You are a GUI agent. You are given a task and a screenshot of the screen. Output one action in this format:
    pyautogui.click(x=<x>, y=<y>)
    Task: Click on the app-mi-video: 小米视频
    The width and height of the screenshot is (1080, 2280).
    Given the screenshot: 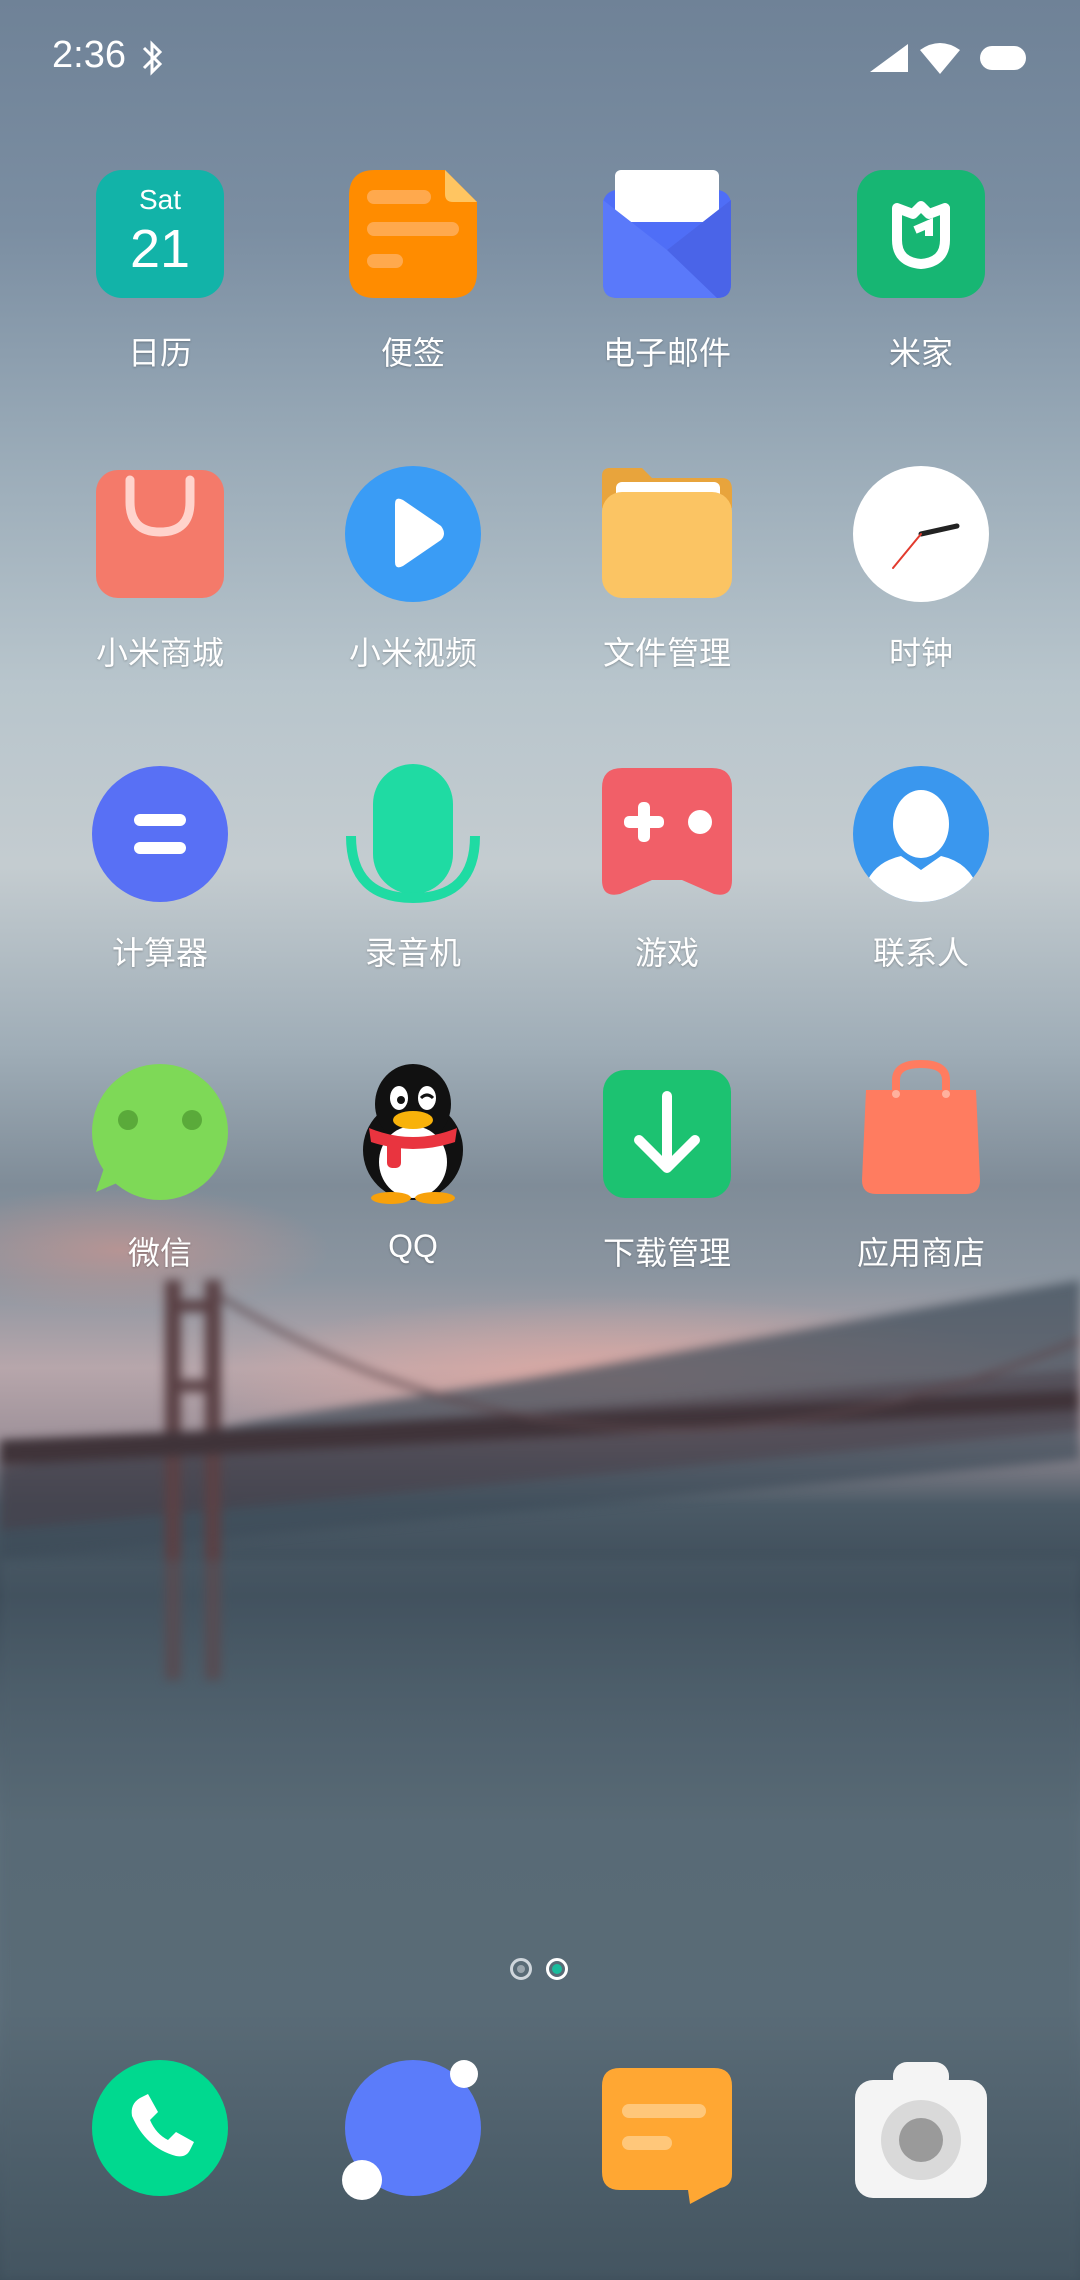 What is the action you would take?
    pyautogui.click(x=413, y=569)
    